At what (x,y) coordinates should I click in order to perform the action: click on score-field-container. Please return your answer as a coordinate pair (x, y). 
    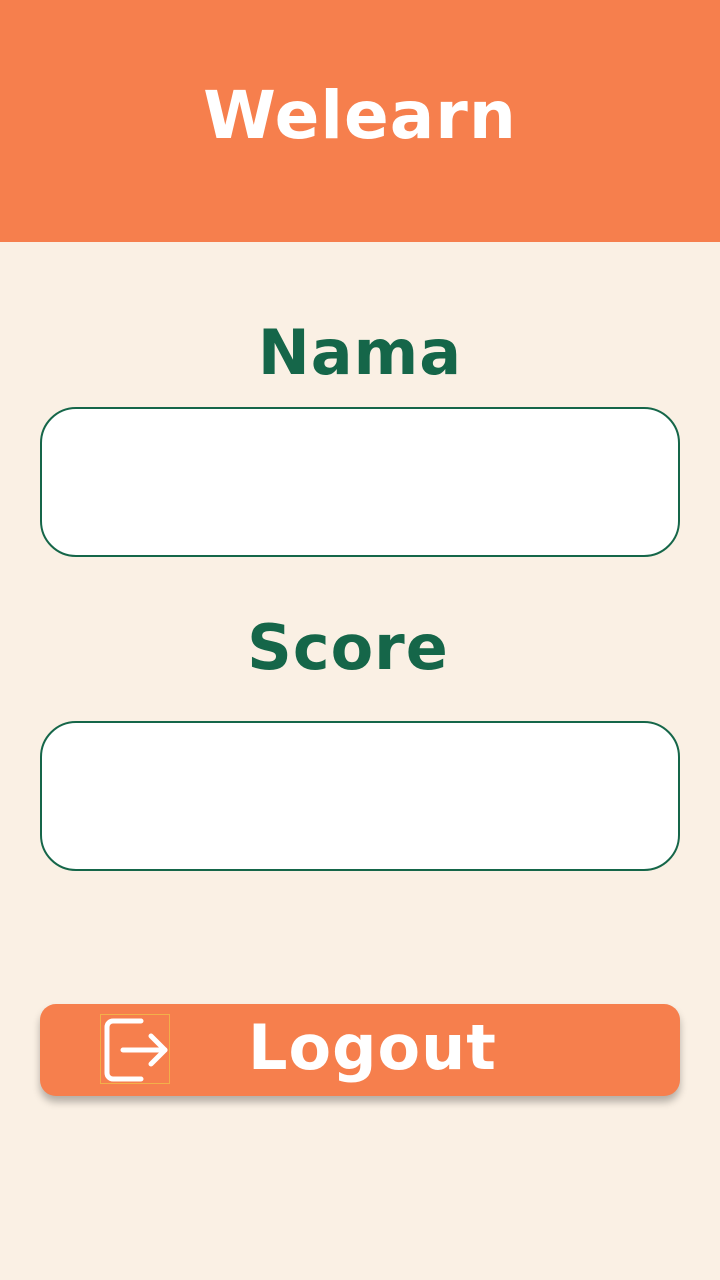
    Looking at the image, I should click on (360, 796).